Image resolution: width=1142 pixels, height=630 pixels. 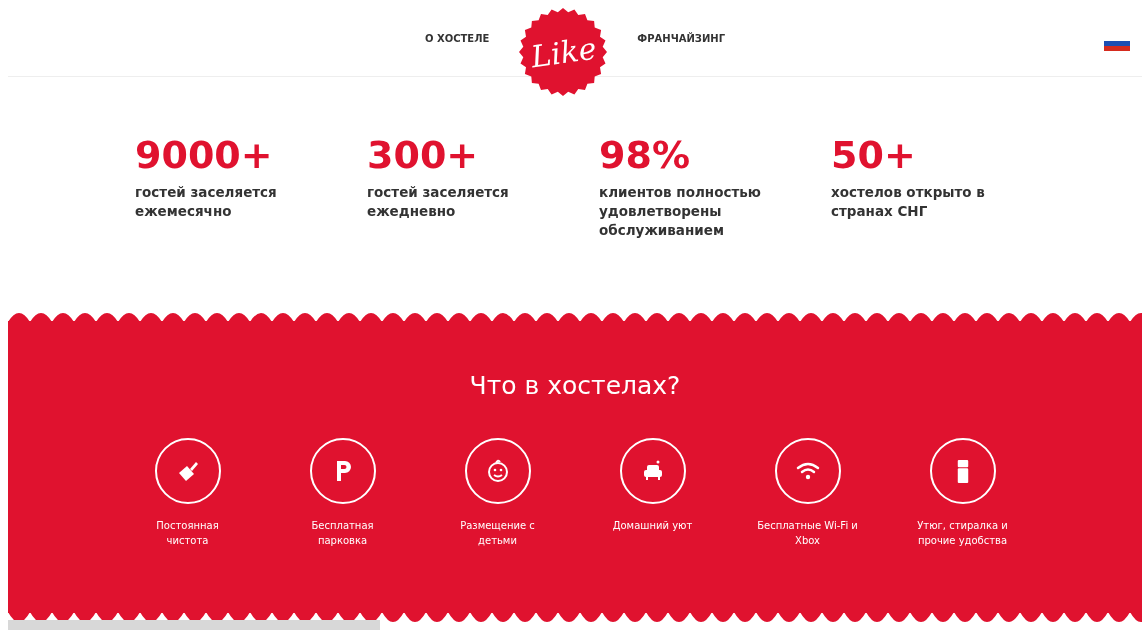 What do you see at coordinates (187, 533) in the screenshot?
I see `feature-label: Постоянная чистота` at bounding box center [187, 533].